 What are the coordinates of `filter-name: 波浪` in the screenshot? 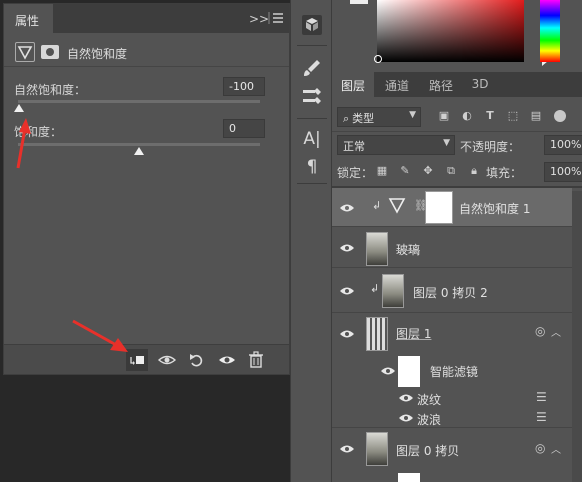 It's located at (429, 419).